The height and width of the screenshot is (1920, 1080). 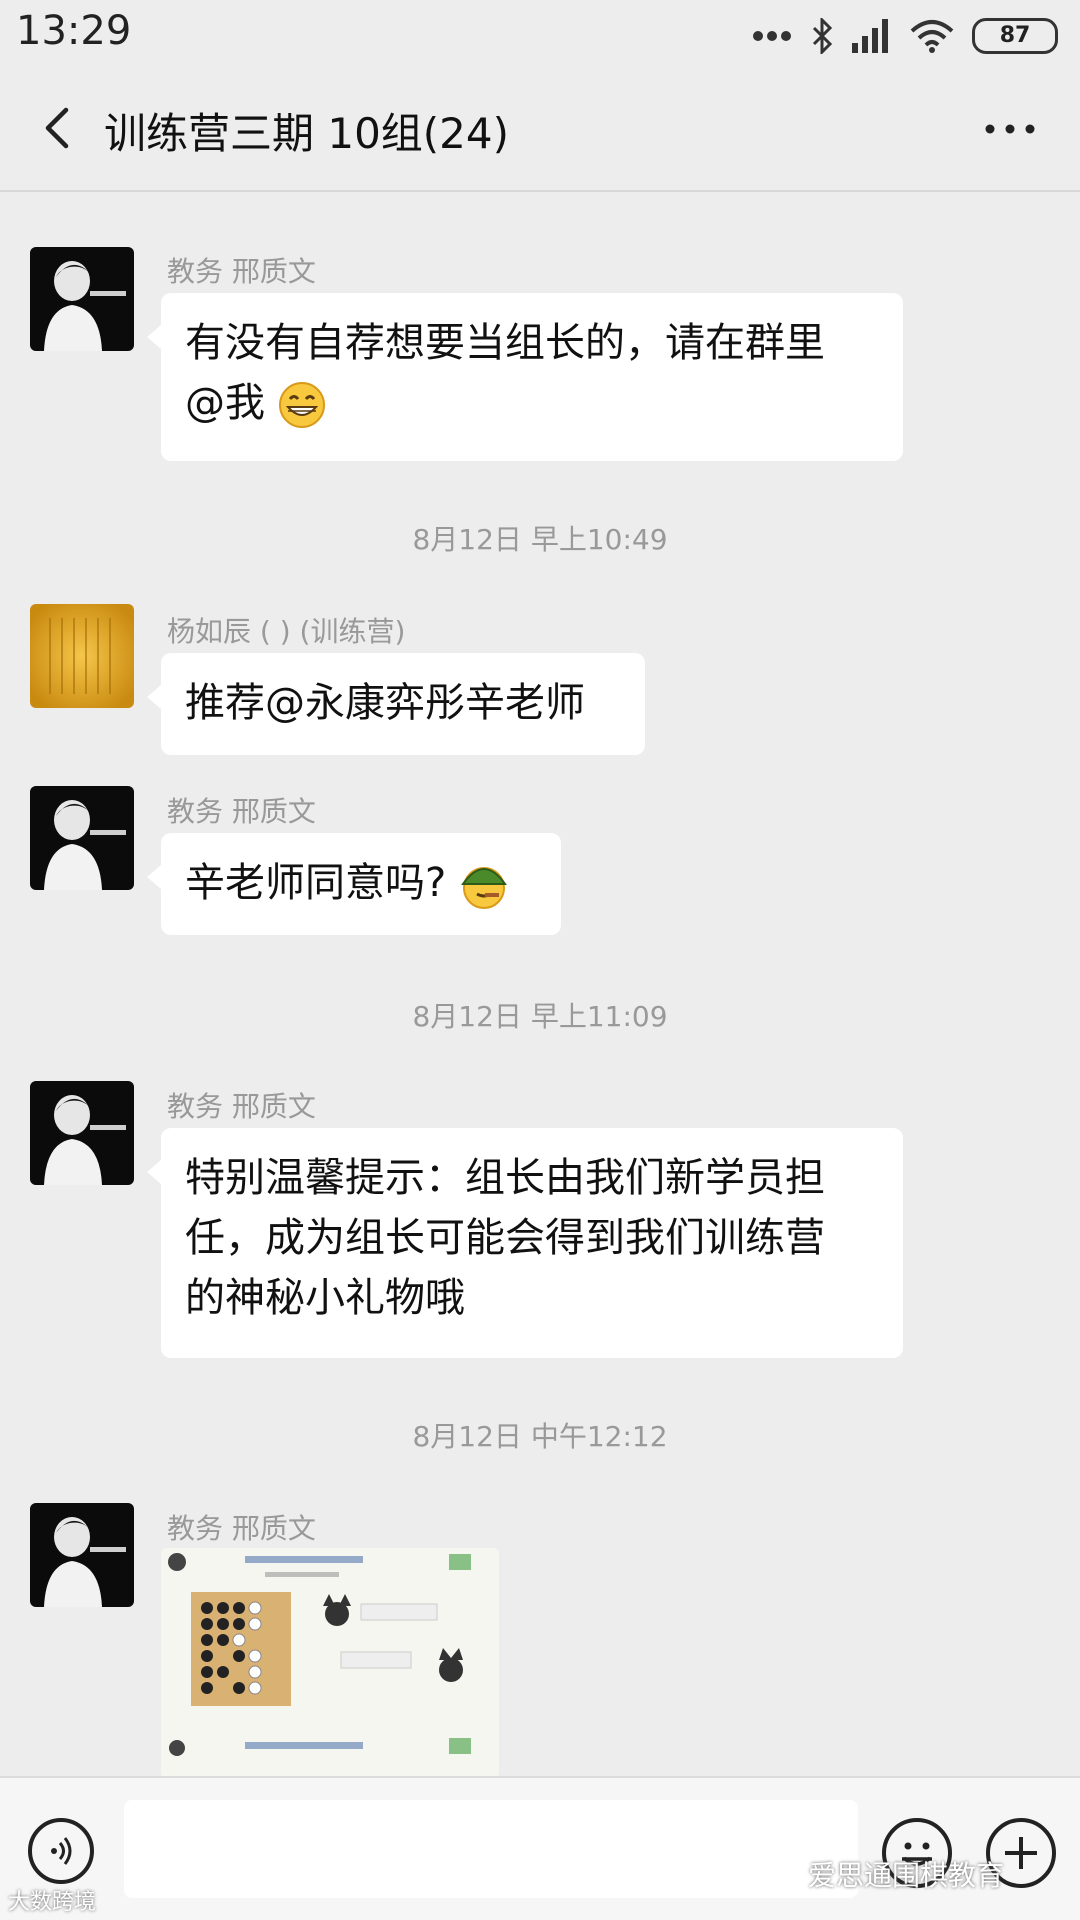 What do you see at coordinates (491, 1849) in the screenshot?
I see `message-input` at bounding box center [491, 1849].